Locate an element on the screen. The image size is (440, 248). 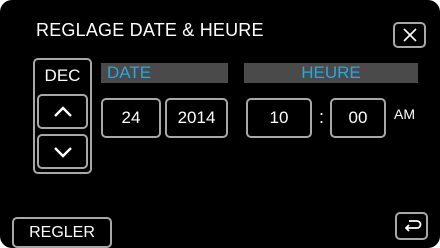
close-button is located at coordinates (409, 35).